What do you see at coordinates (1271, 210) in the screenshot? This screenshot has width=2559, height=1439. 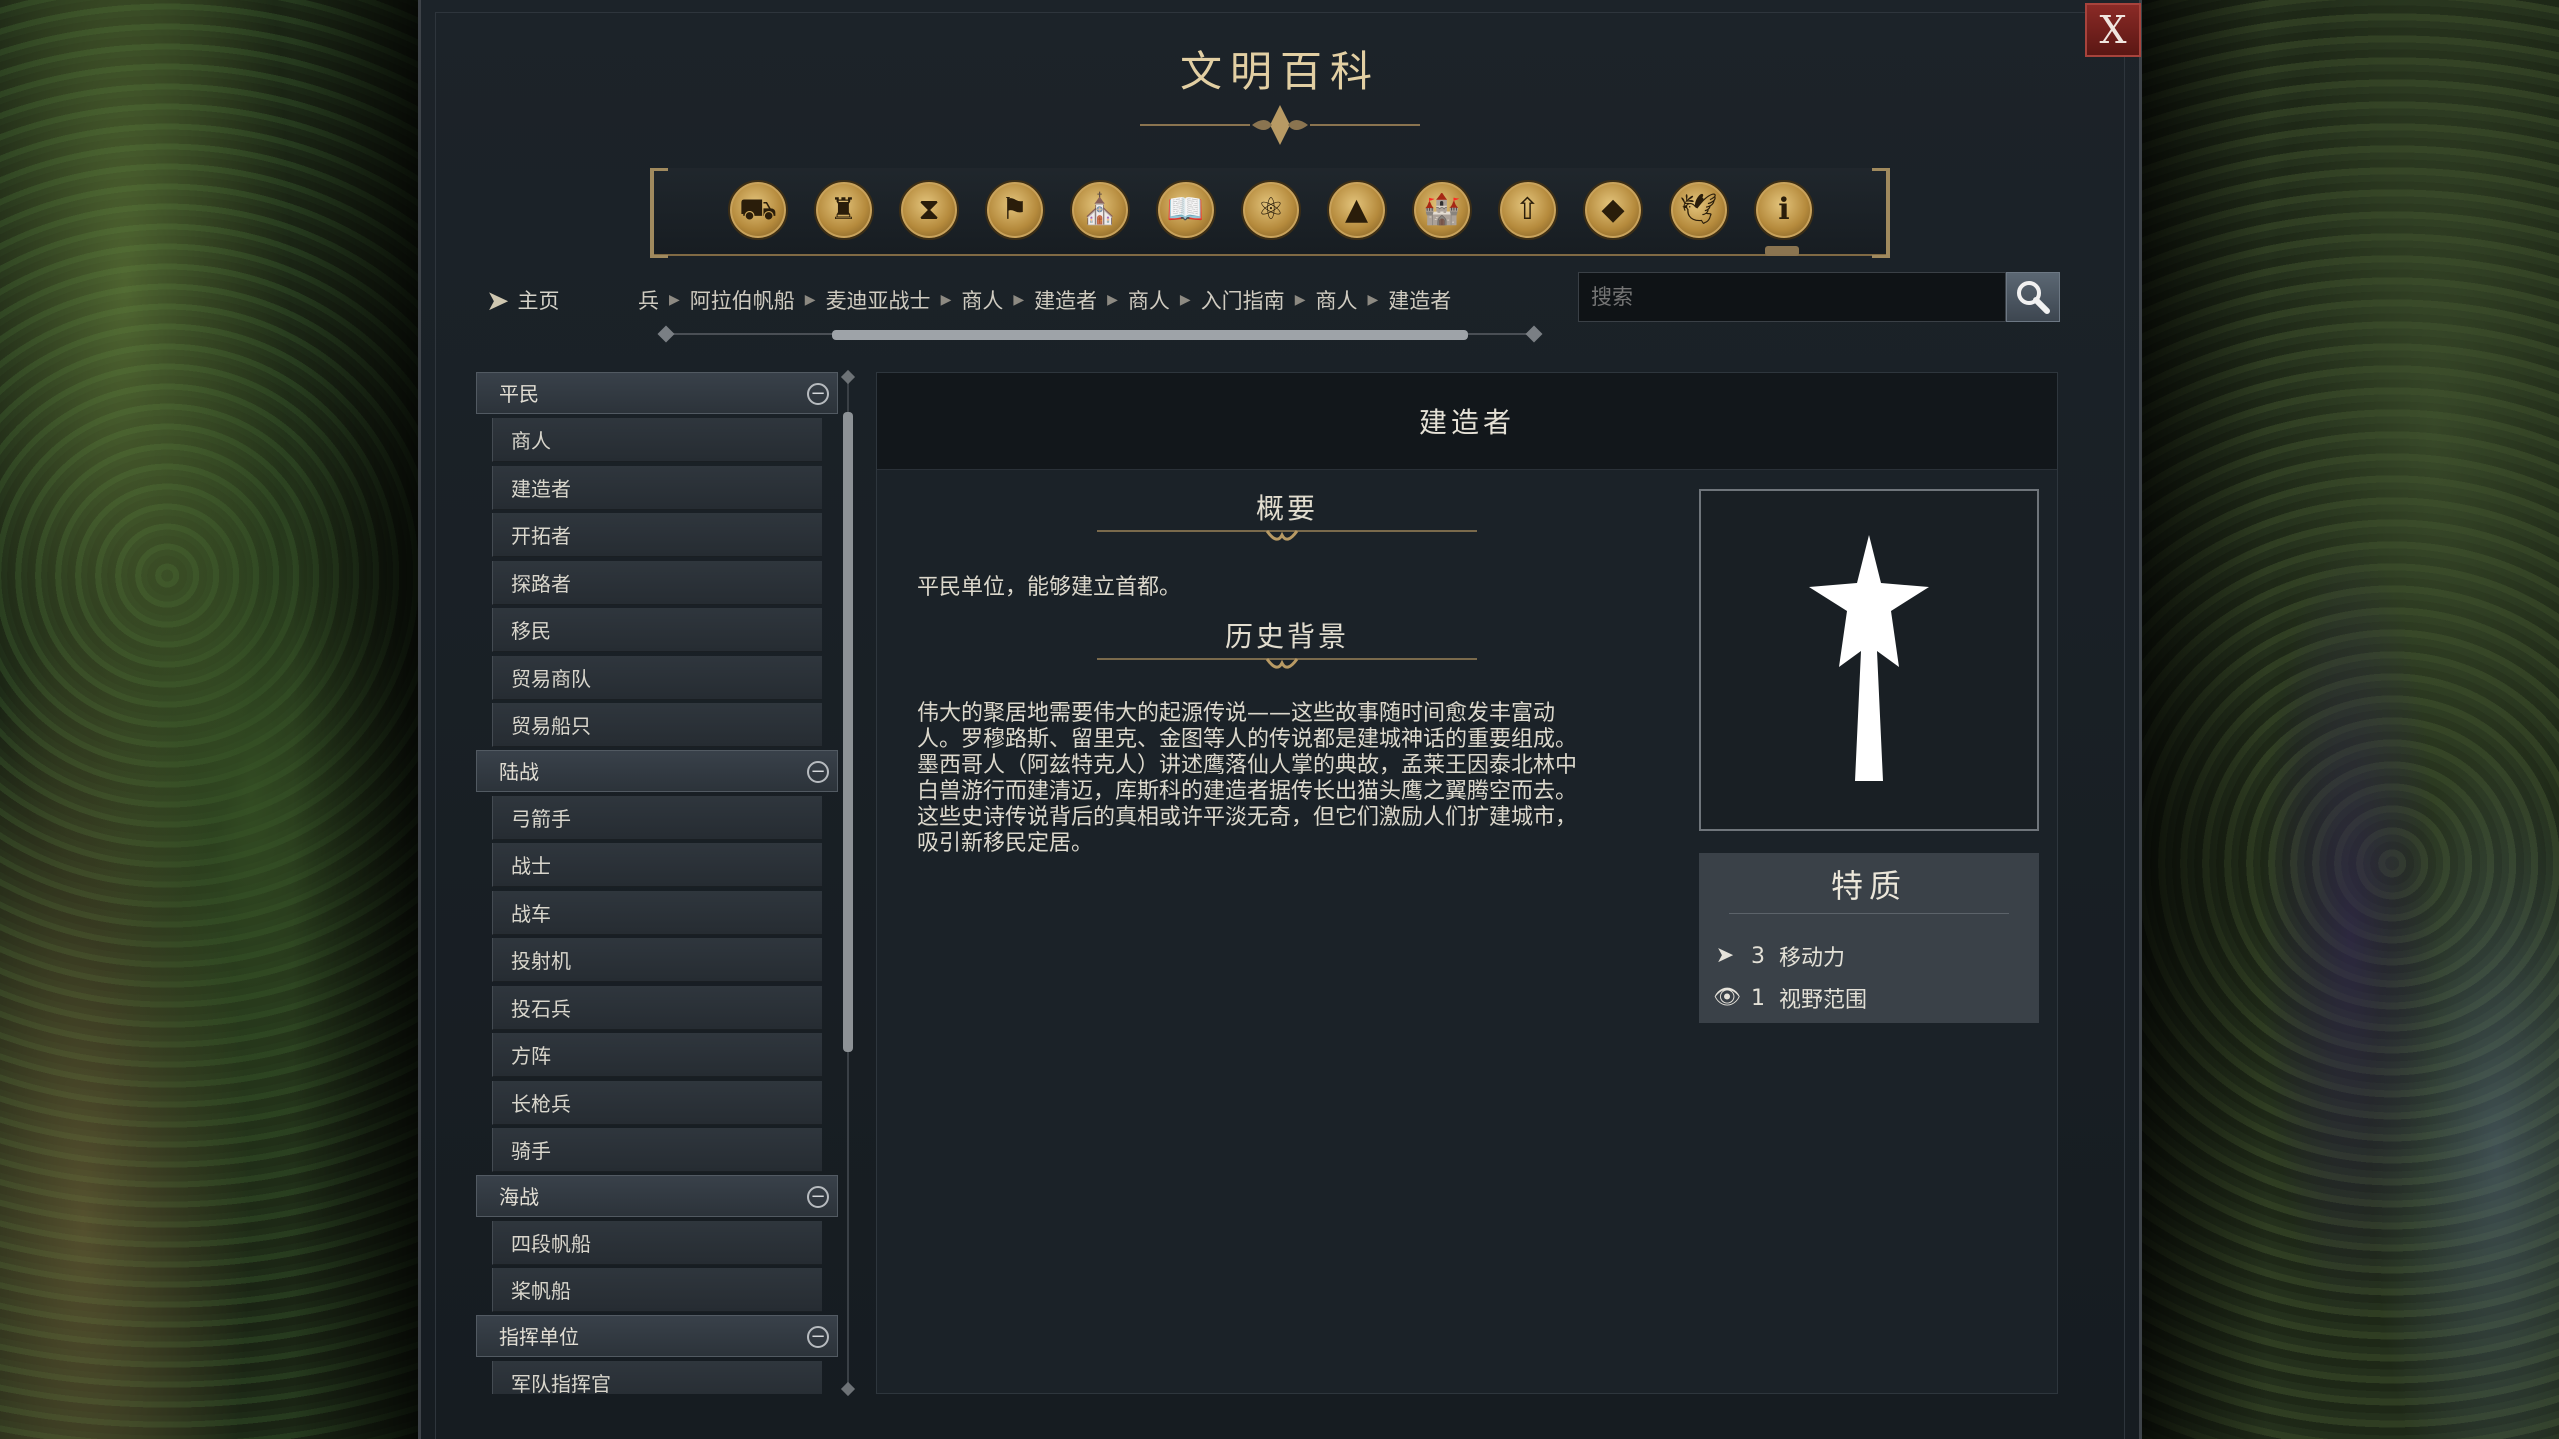 I see `atom-icon: ⚛` at bounding box center [1271, 210].